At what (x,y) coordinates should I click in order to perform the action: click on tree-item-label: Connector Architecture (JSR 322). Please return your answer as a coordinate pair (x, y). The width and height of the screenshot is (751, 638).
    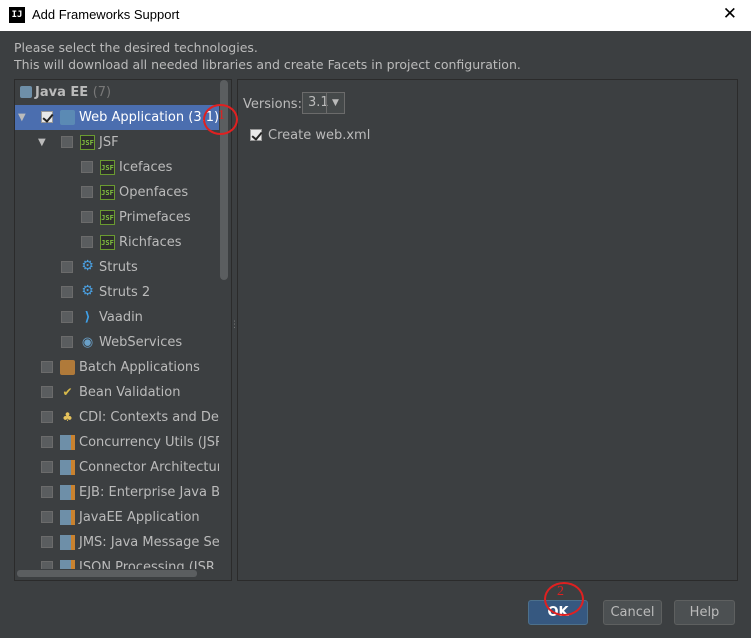
    Looking at the image, I should click on (149, 467).